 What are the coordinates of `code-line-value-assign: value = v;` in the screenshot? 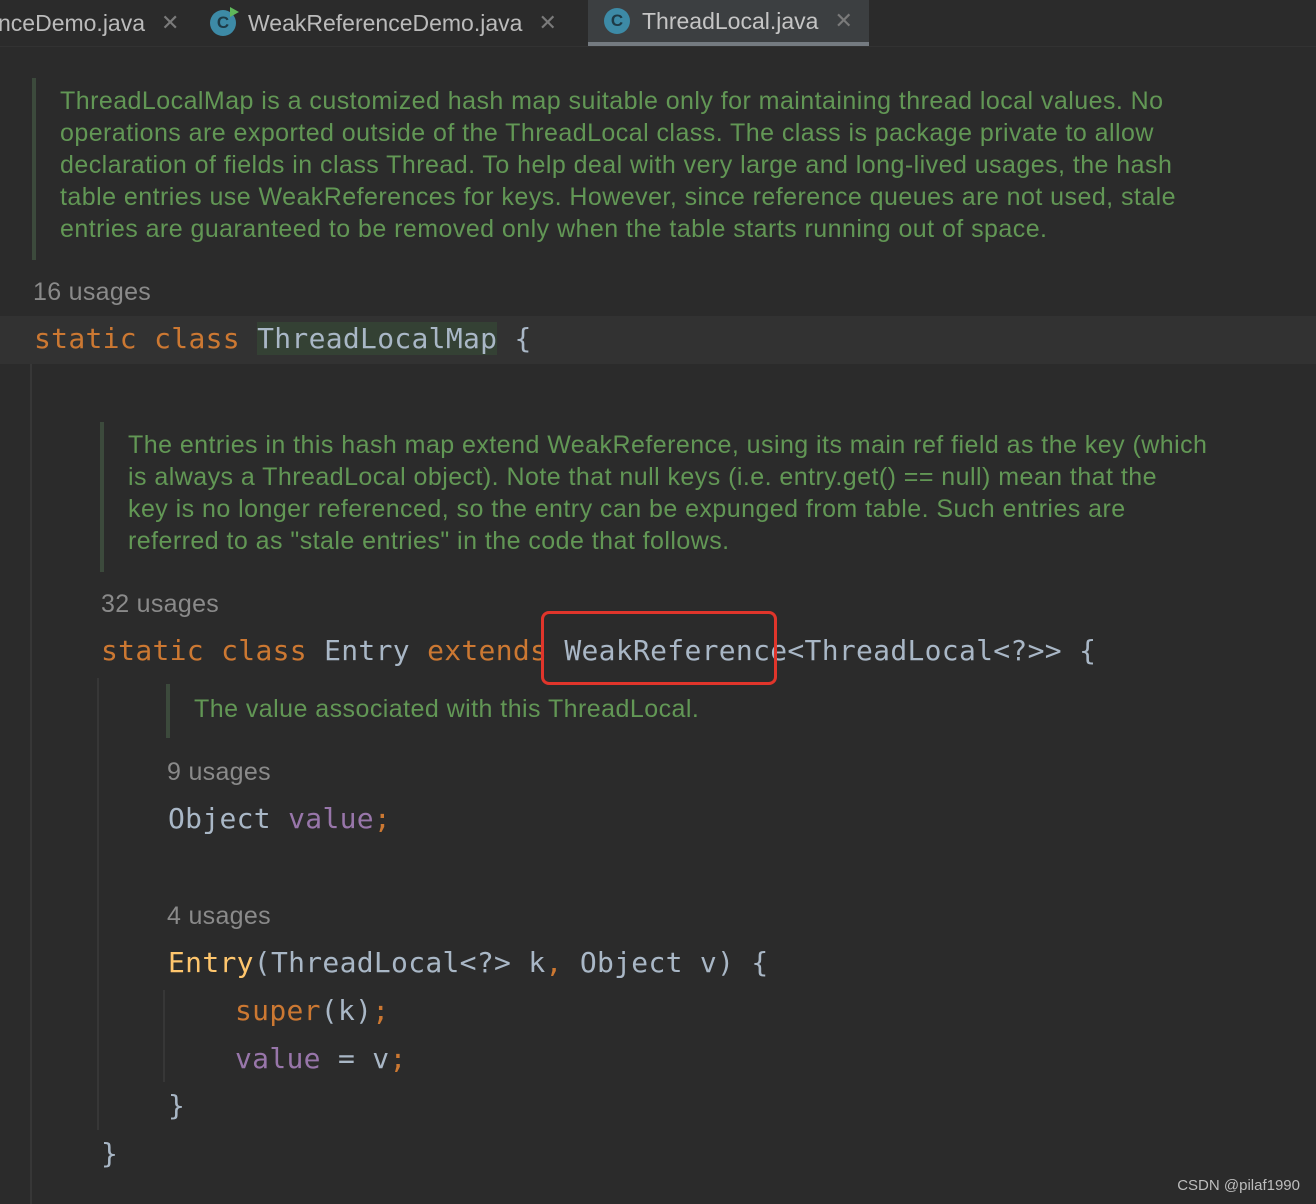 It's located at (321, 1058).